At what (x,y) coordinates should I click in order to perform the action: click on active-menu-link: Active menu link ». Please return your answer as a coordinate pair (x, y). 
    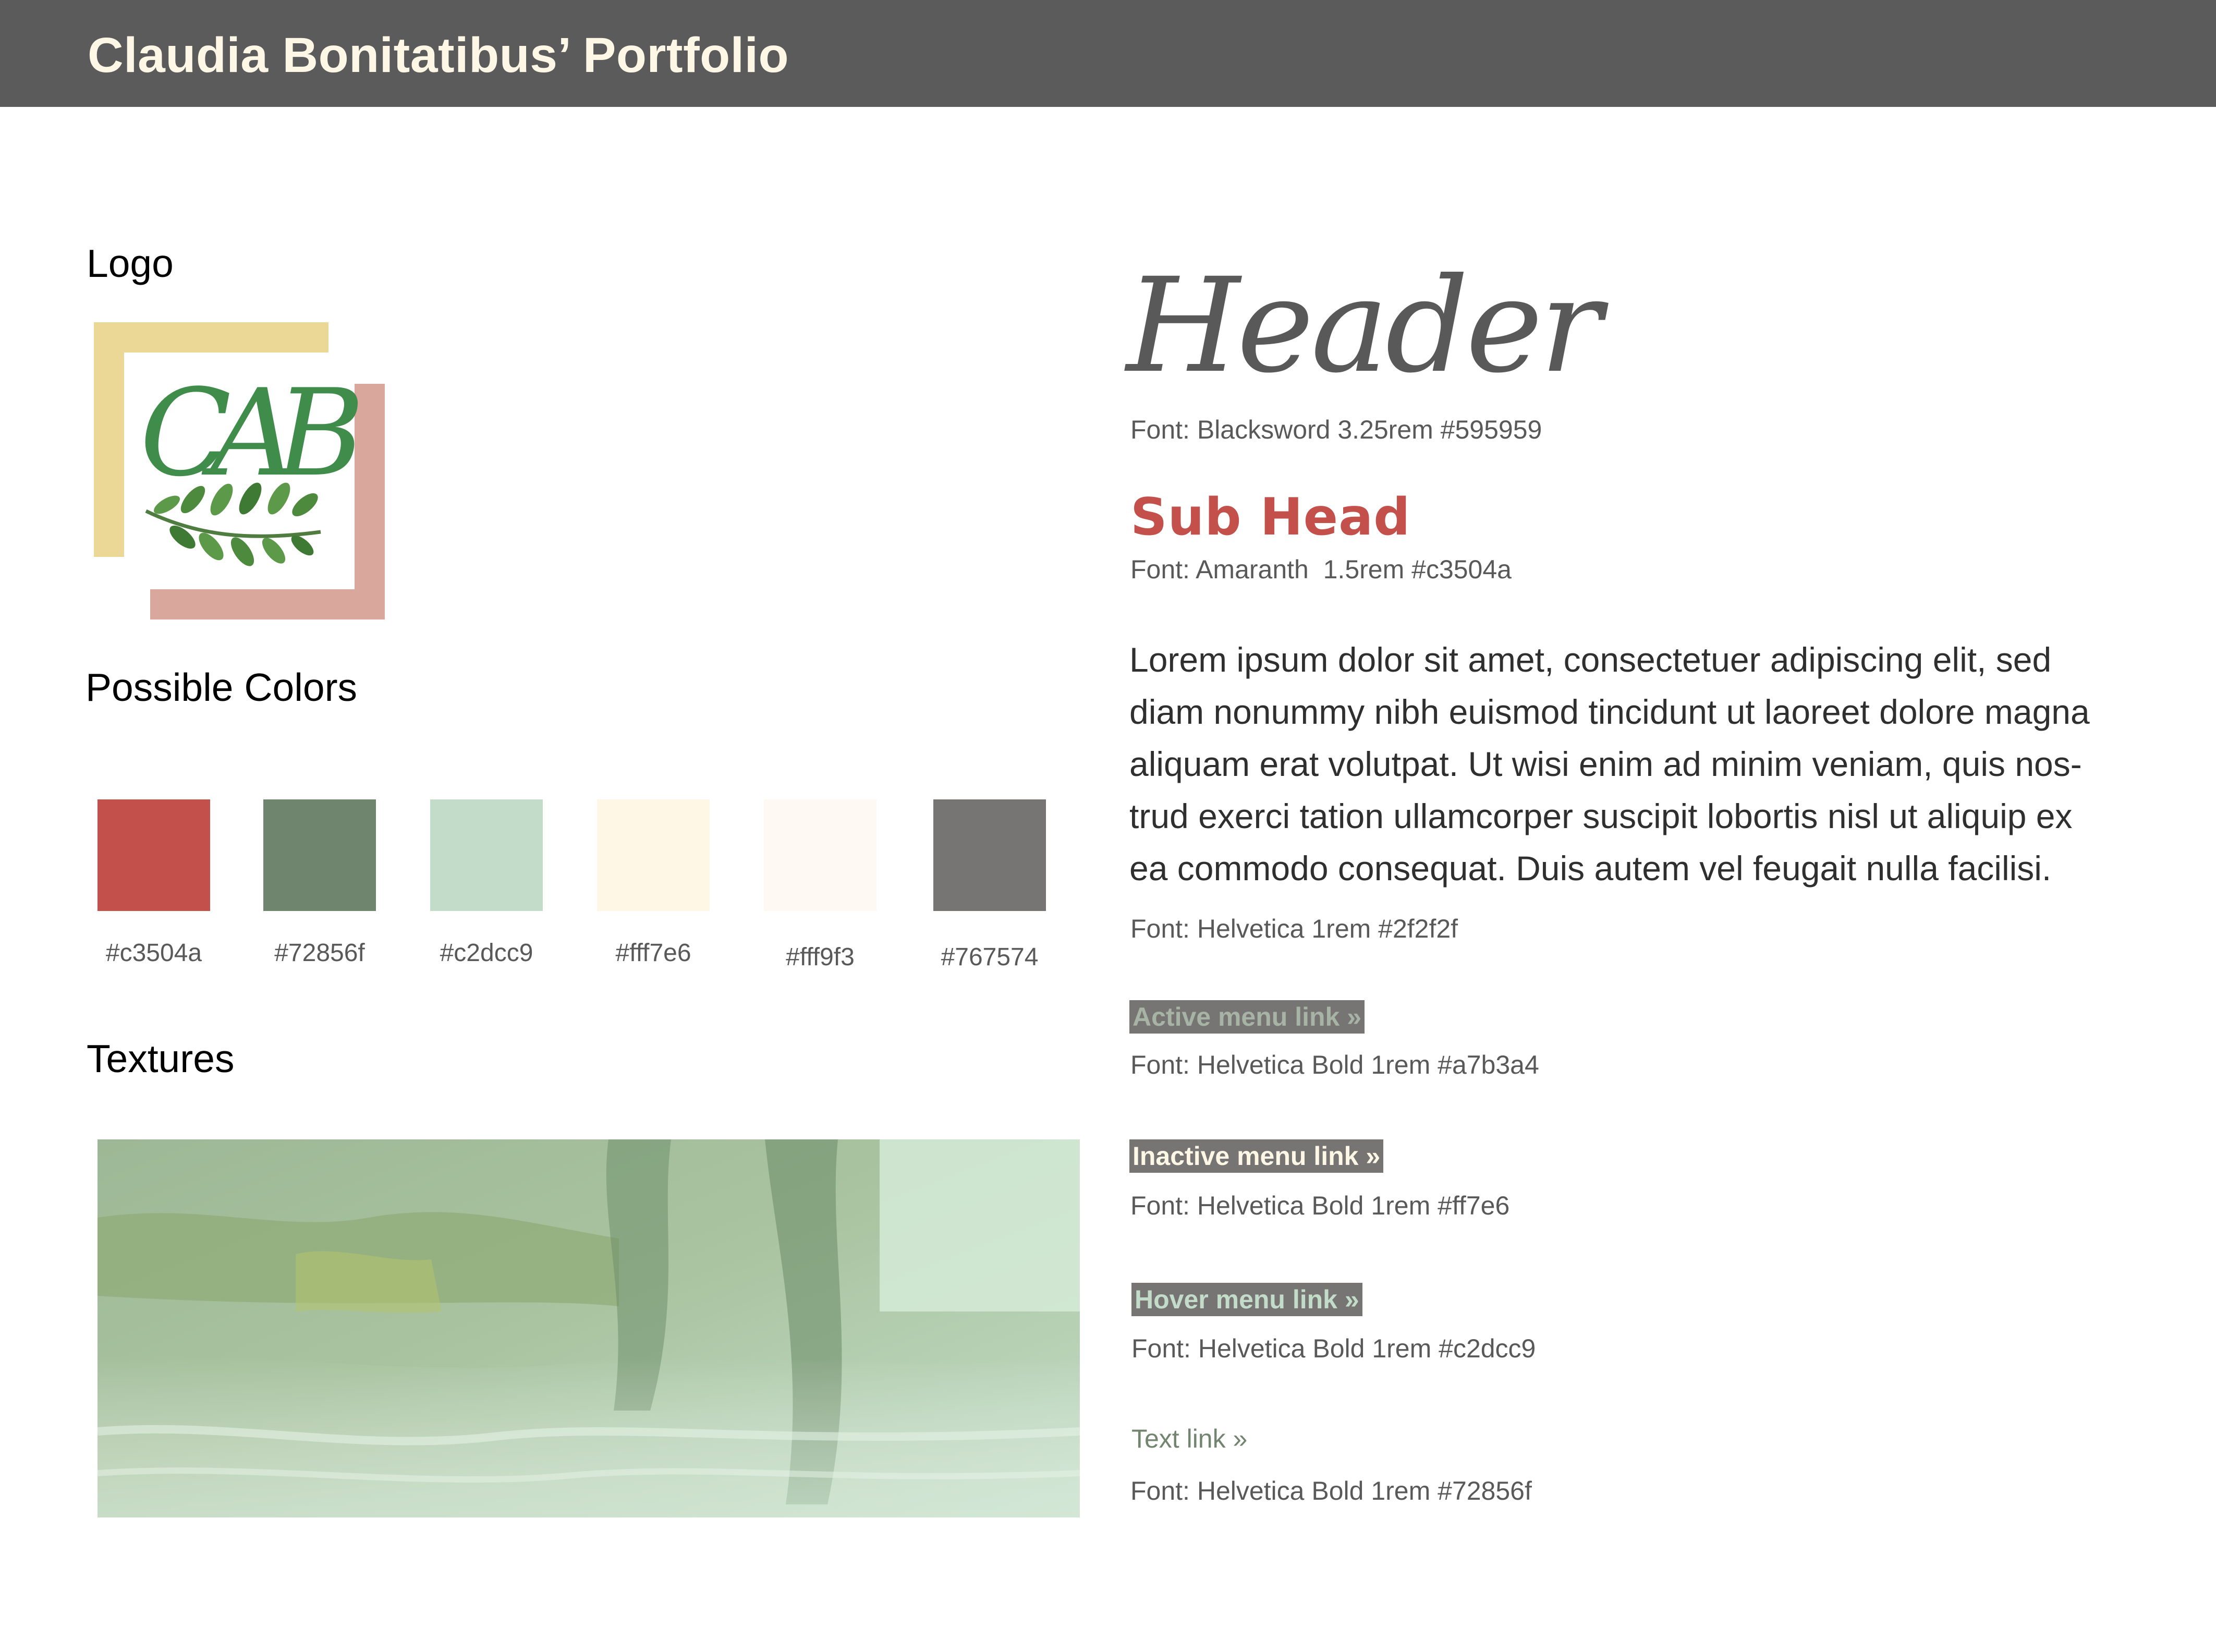
    Looking at the image, I should click on (1247, 1017).